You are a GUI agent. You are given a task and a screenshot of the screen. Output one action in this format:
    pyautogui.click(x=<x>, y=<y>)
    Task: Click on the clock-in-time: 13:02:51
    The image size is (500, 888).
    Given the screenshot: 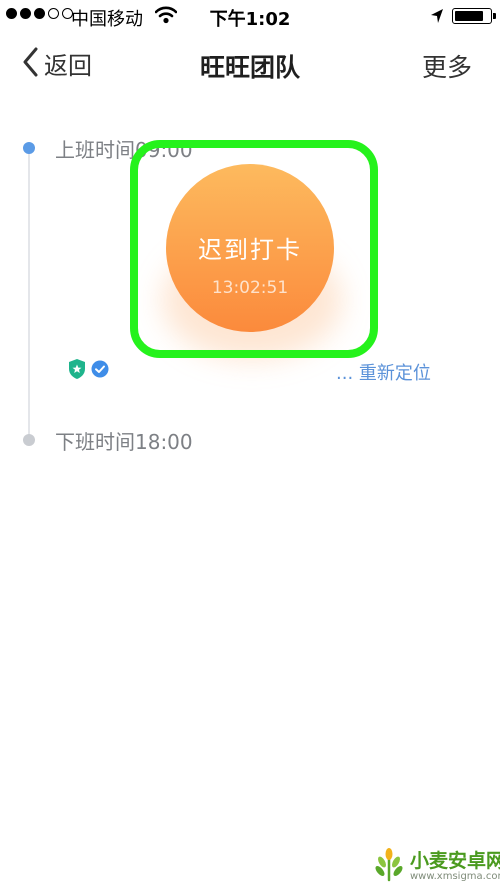 What is the action you would take?
    pyautogui.click(x=250, y=288)
    